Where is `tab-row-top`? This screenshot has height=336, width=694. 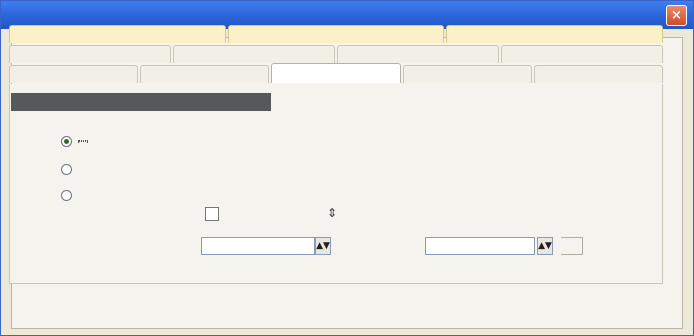
tab-row-top is located at coordinates (336, 34).